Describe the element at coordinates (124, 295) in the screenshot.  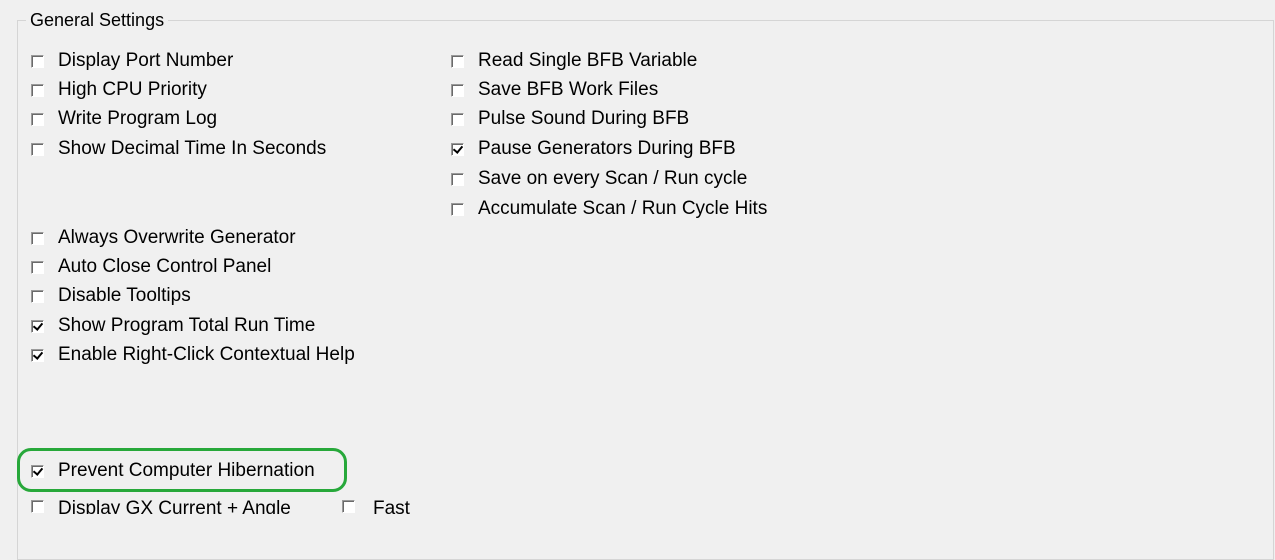
I see `checkbox-label: Disable Tooltips` at that location.